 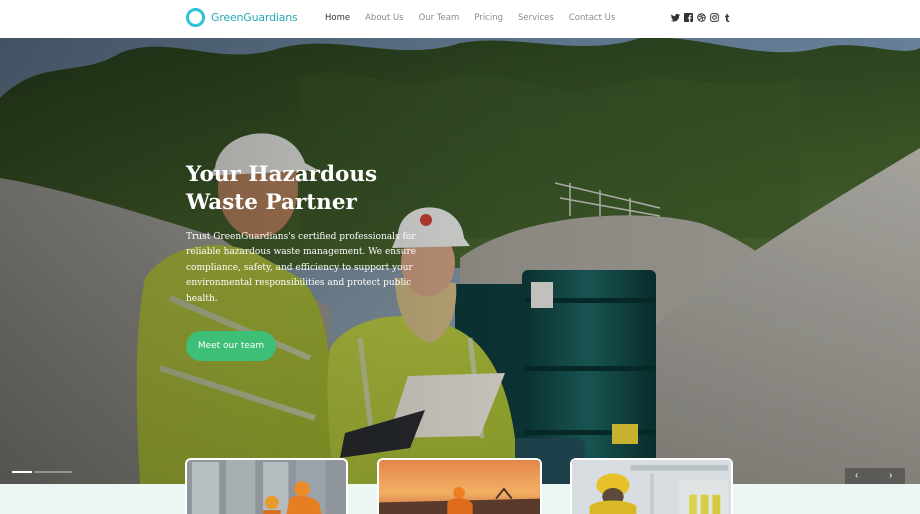 I want to click on nav-item-pricing: Pricing, so click(x=488, y=18).